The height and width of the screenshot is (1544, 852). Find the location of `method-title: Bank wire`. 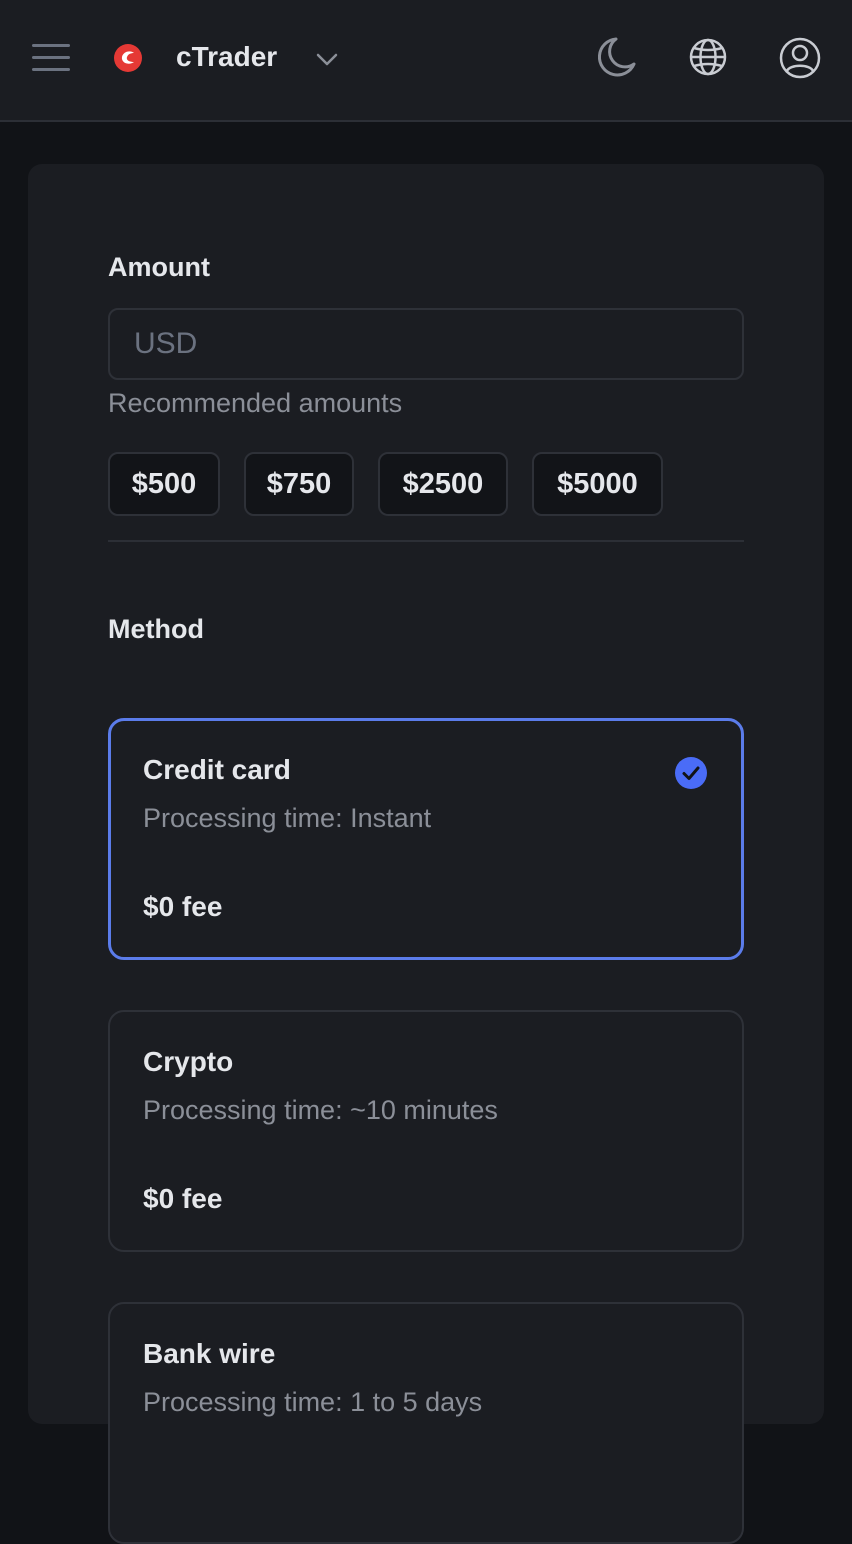

method-title: Bank wire is located at coordinates (209, 1353).